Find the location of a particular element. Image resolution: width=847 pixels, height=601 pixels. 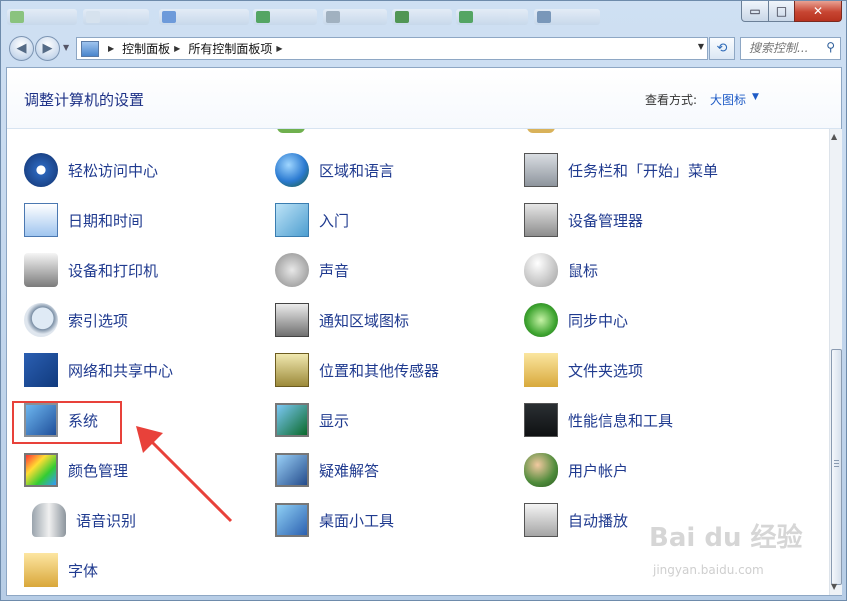

vertical-scrollbar: ▲ ▼ is located at coordinates (835, 362).